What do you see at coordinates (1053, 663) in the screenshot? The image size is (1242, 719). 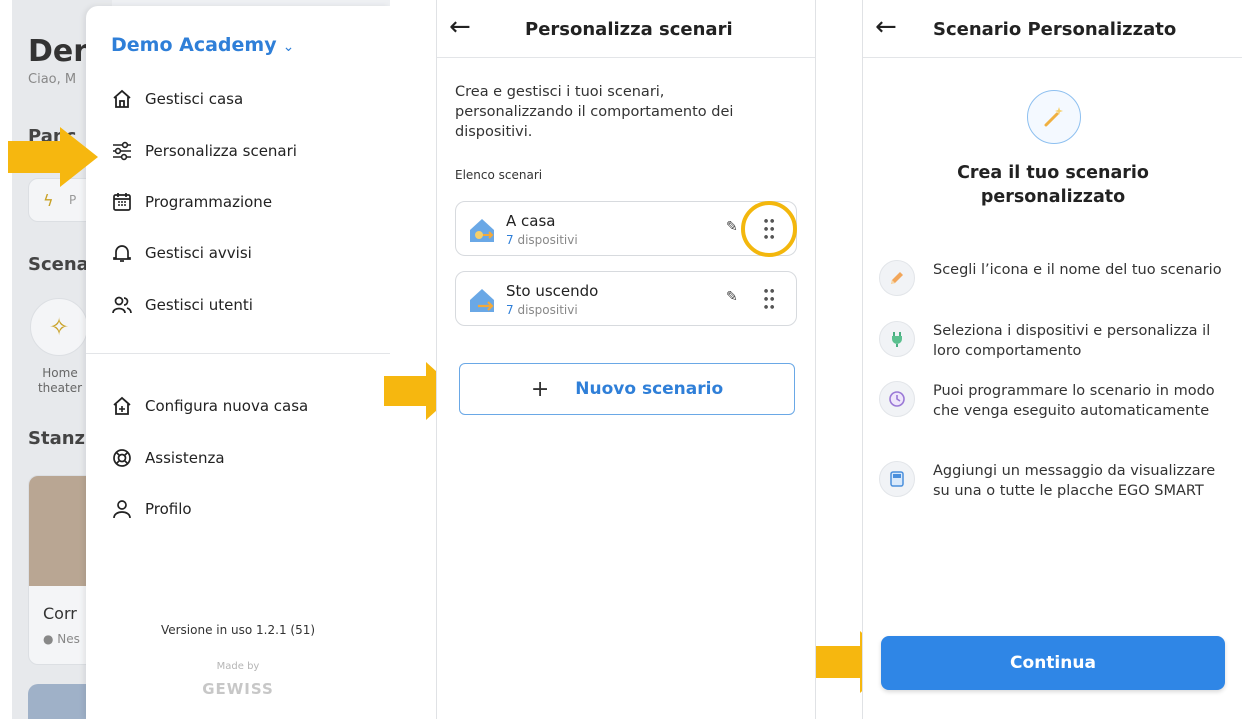 I see `continue-button: Continua` at bounding box center [1053, 663].